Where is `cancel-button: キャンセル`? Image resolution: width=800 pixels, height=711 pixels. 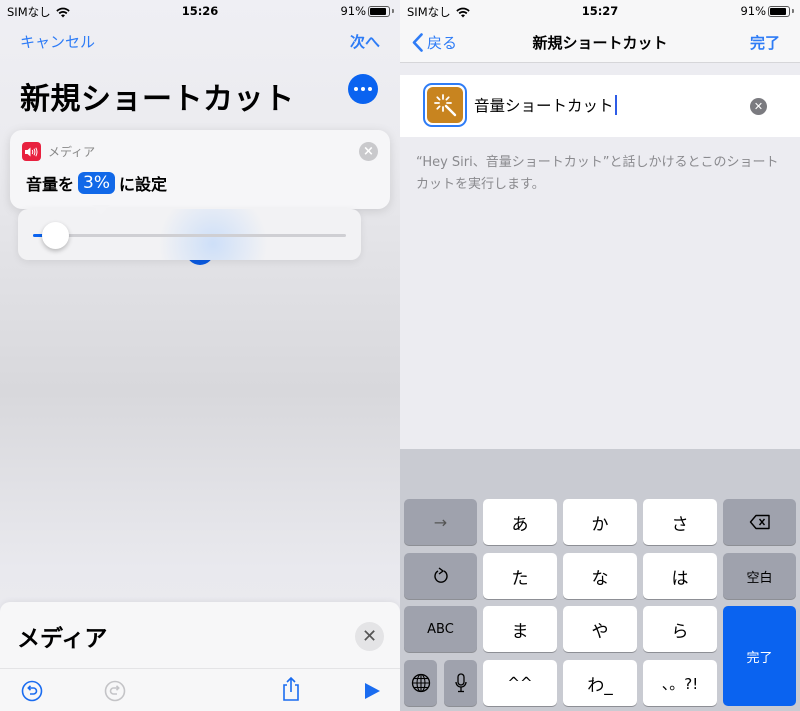 cancel-button: キャンセル is located at coordinates (57, 41).